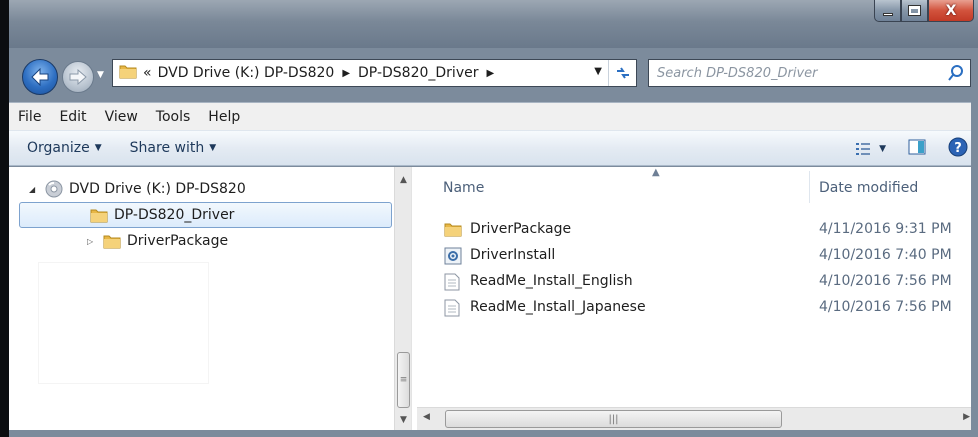 This screenshot has height=437, width=978. What do you see at coordinates (418, 73) in the screenshot?
I see `breadcrumb-driver-folder: DP-DS820_Driver` at bounding box center [418, 73].